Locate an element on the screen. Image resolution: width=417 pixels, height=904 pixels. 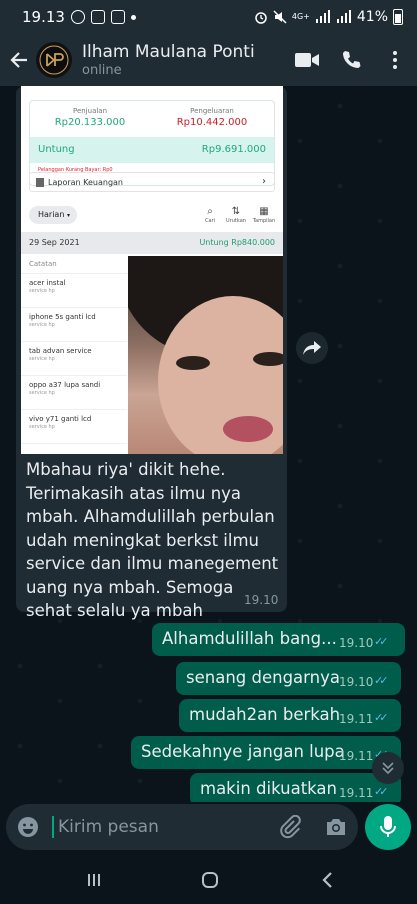
period-filter-label: Harian is located at coordinates (51, 214).